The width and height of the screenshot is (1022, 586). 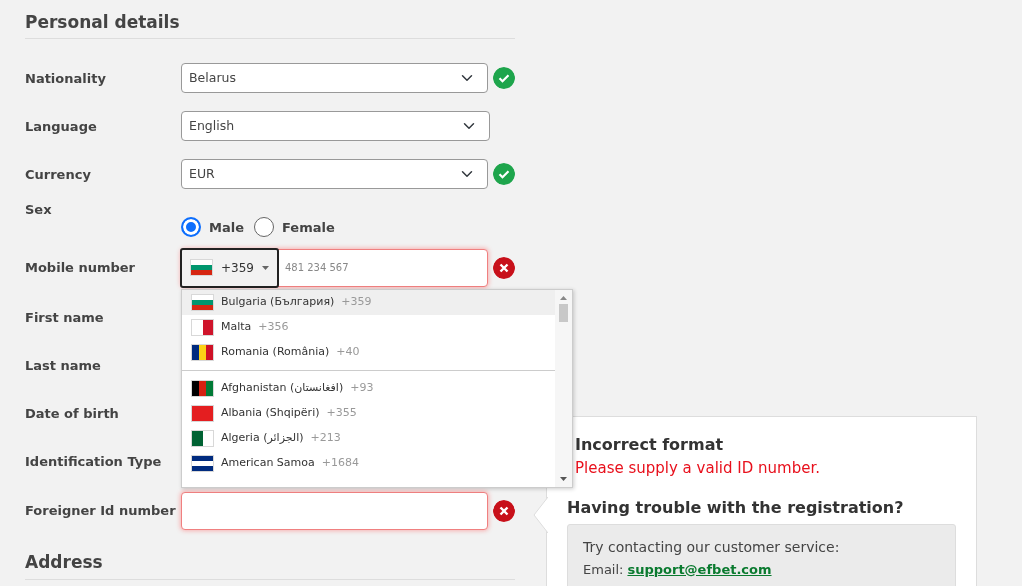 What do you see at coordinates (368, 352) in the screenshot?
I see `country-option: Romania (România) +40` at bounding box center [368, 352].